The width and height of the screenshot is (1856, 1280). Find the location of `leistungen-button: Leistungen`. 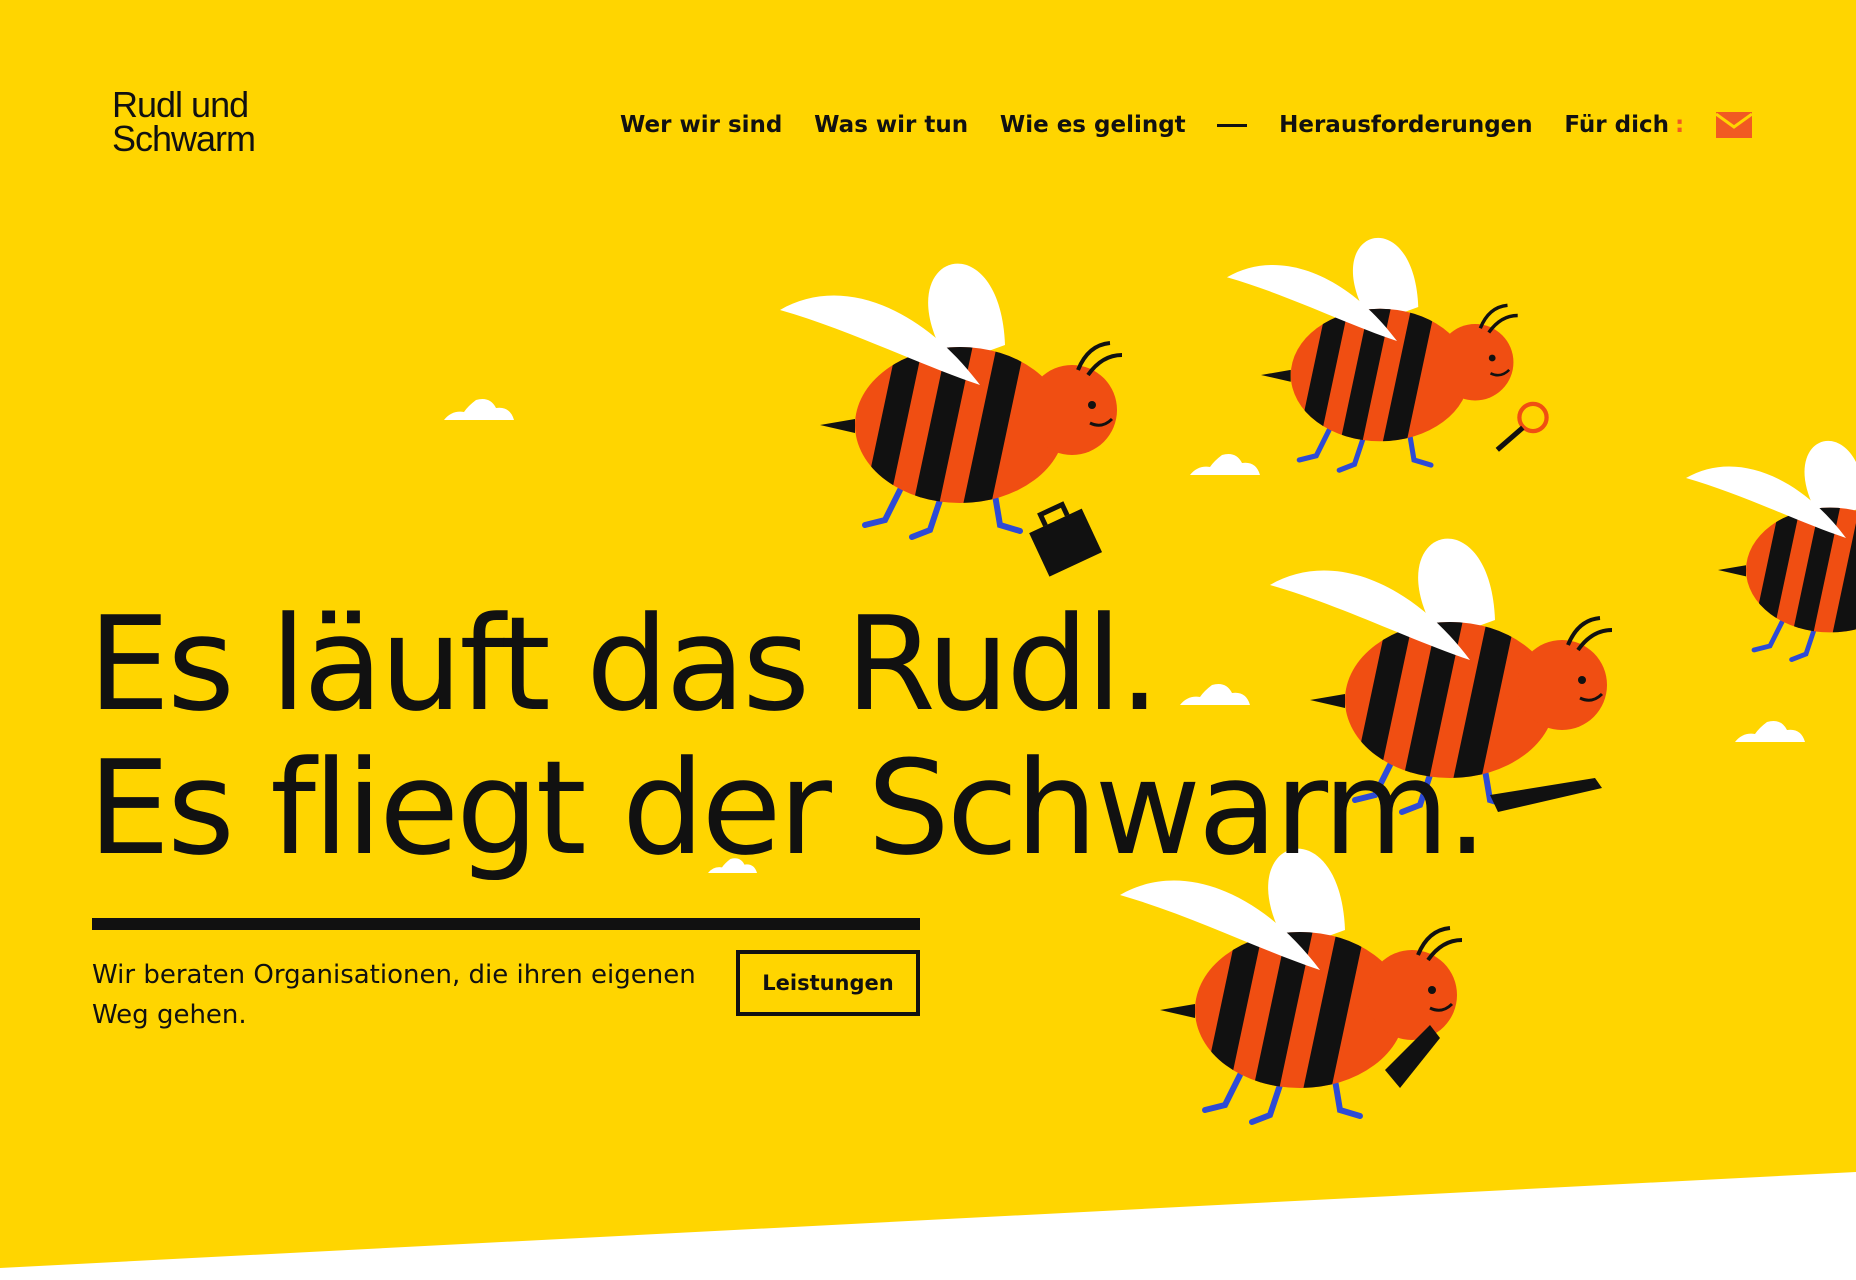

leistungen-button: Leistungen is located at coordinates (828, 983).